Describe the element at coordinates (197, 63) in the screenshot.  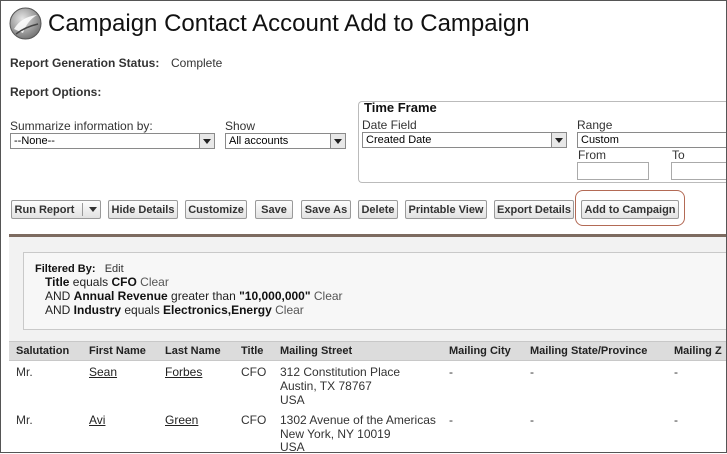
I see `status-value: Complete` at that location.